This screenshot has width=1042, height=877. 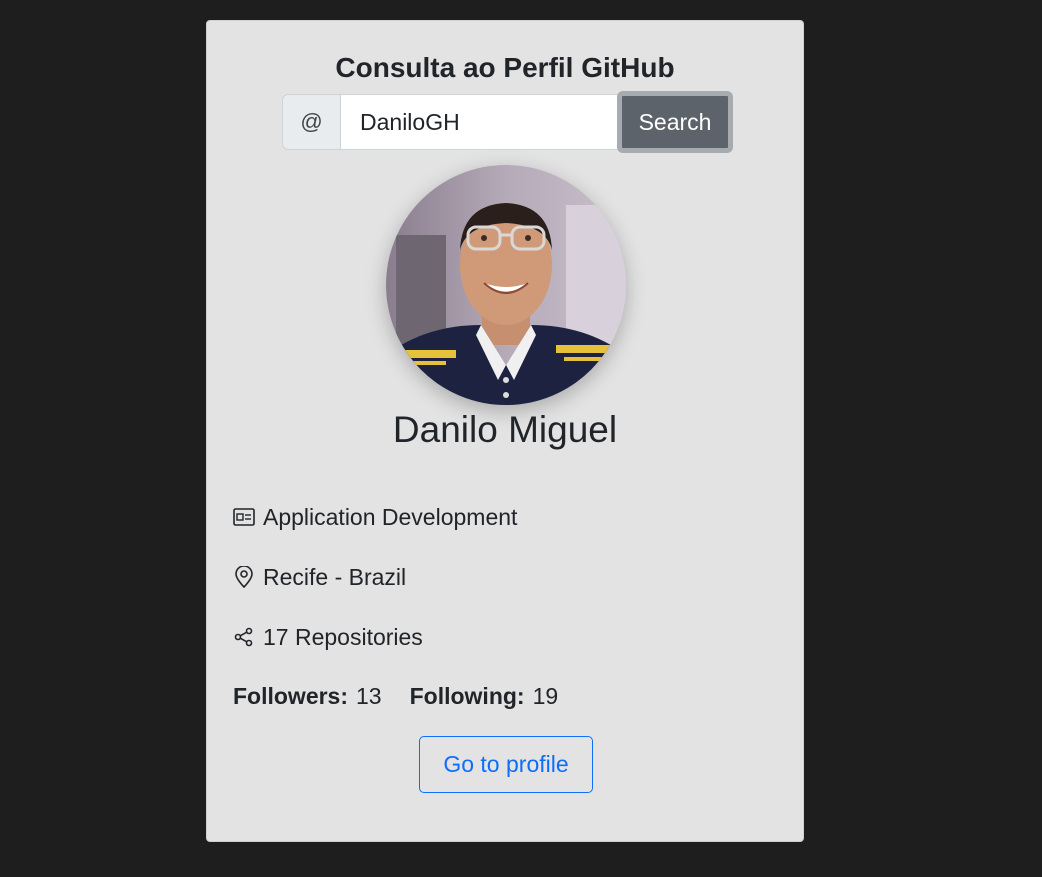 I want to click on location-row: Recife - Brazil, so click(x=319, y=577).